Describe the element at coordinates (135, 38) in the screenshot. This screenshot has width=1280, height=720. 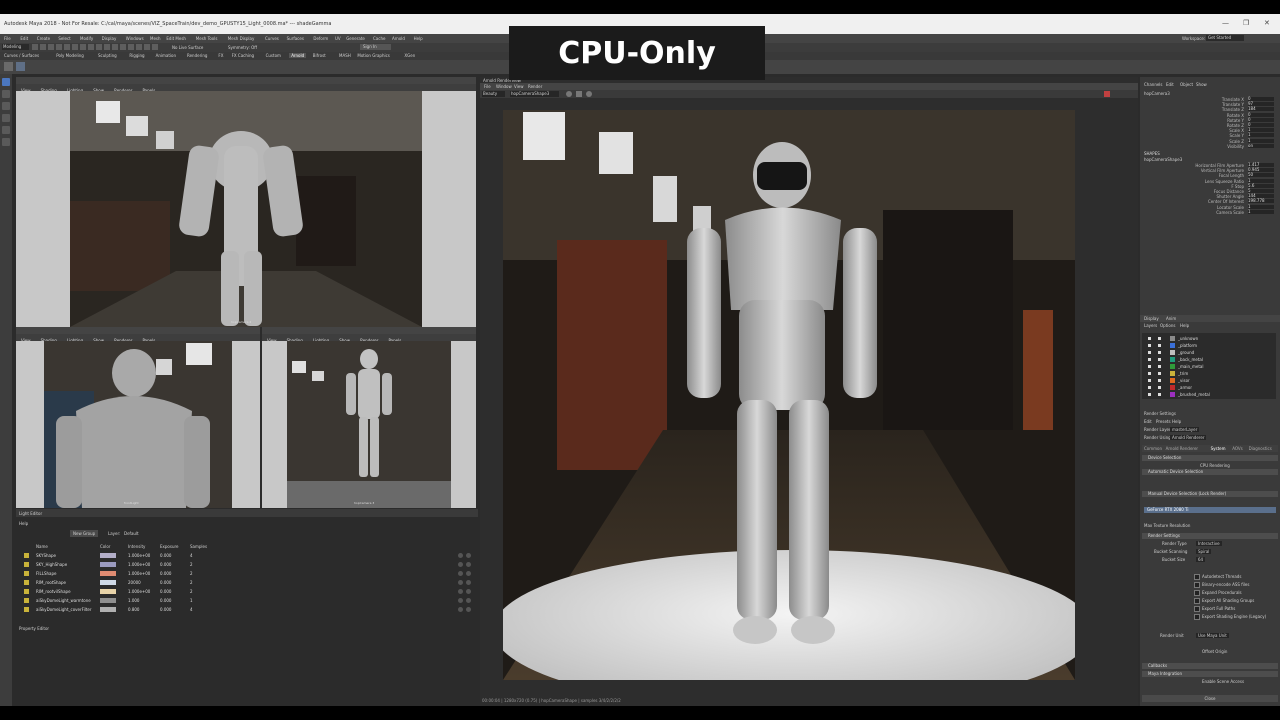
I see `menu-item: Windows` at that location.